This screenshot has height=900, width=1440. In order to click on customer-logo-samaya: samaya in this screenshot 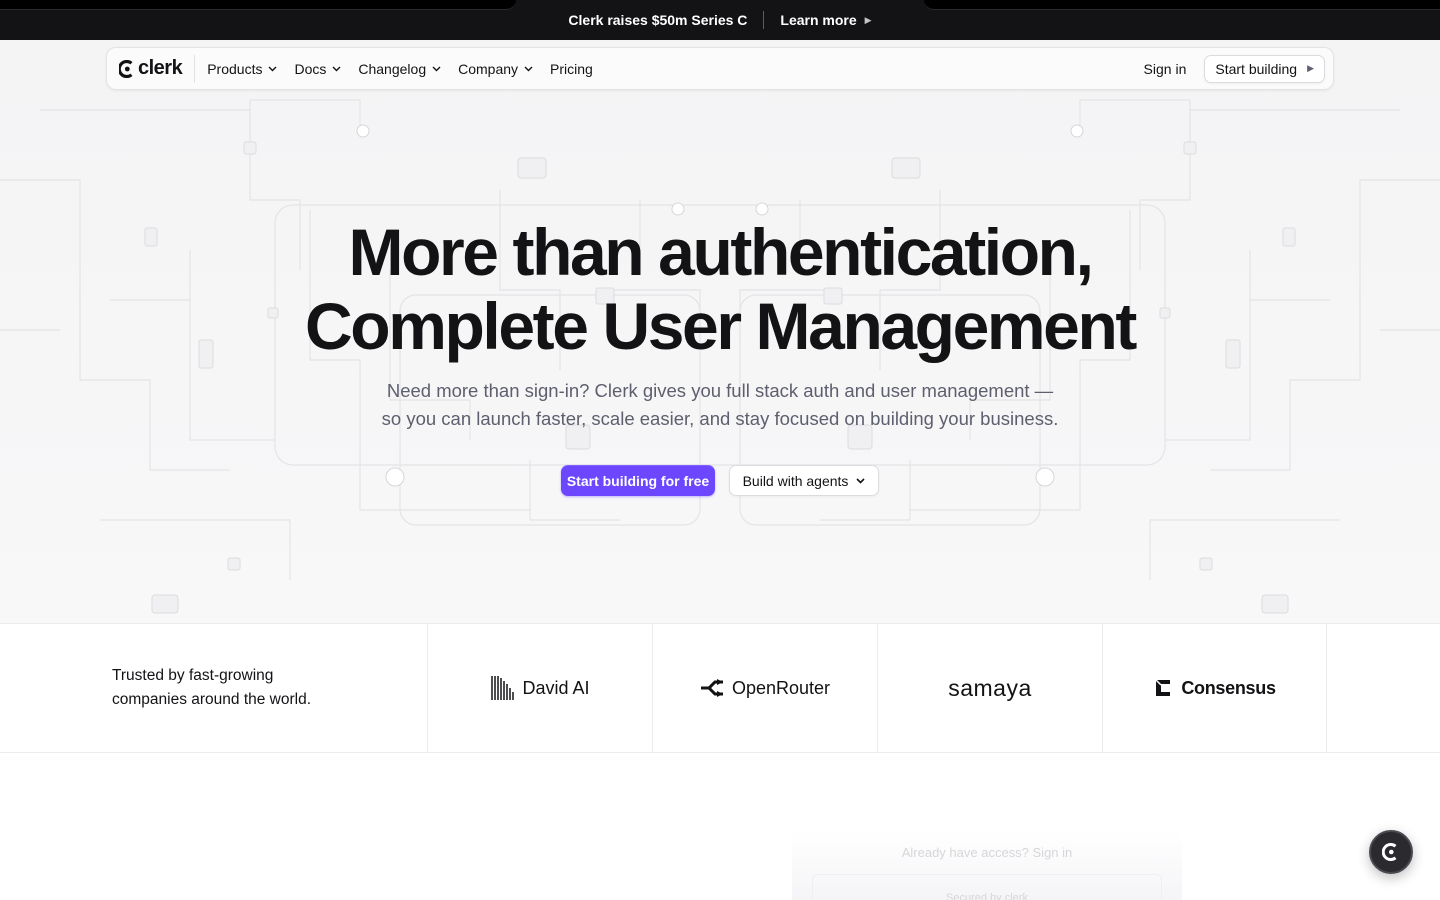, I will do `click(989, 688)`.